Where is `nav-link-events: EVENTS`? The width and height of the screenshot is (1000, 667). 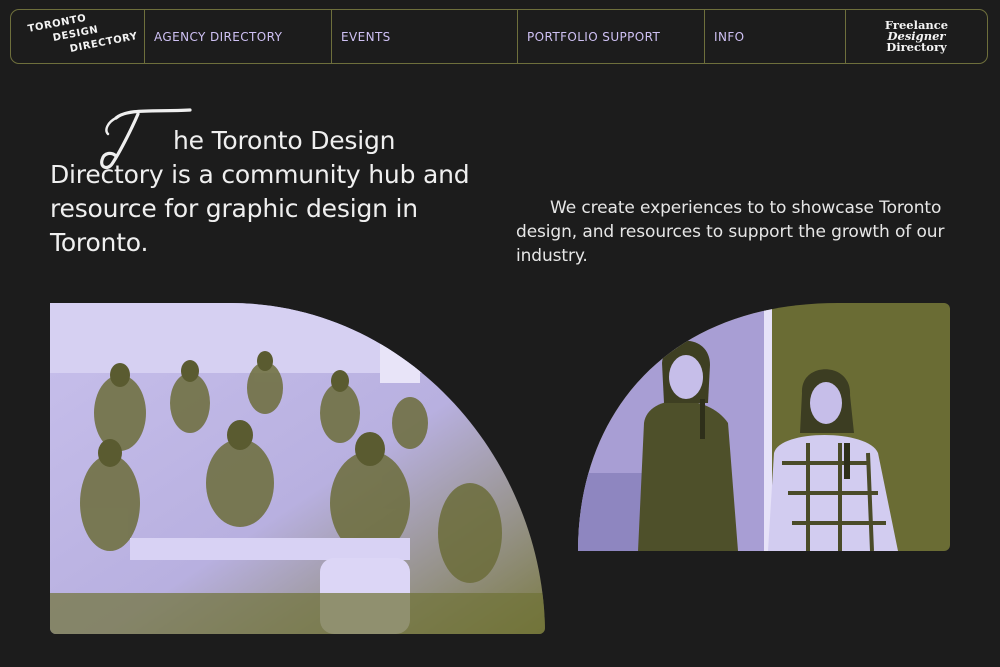
nav-link-events: EVENTS is located at coordinates (361, 37).